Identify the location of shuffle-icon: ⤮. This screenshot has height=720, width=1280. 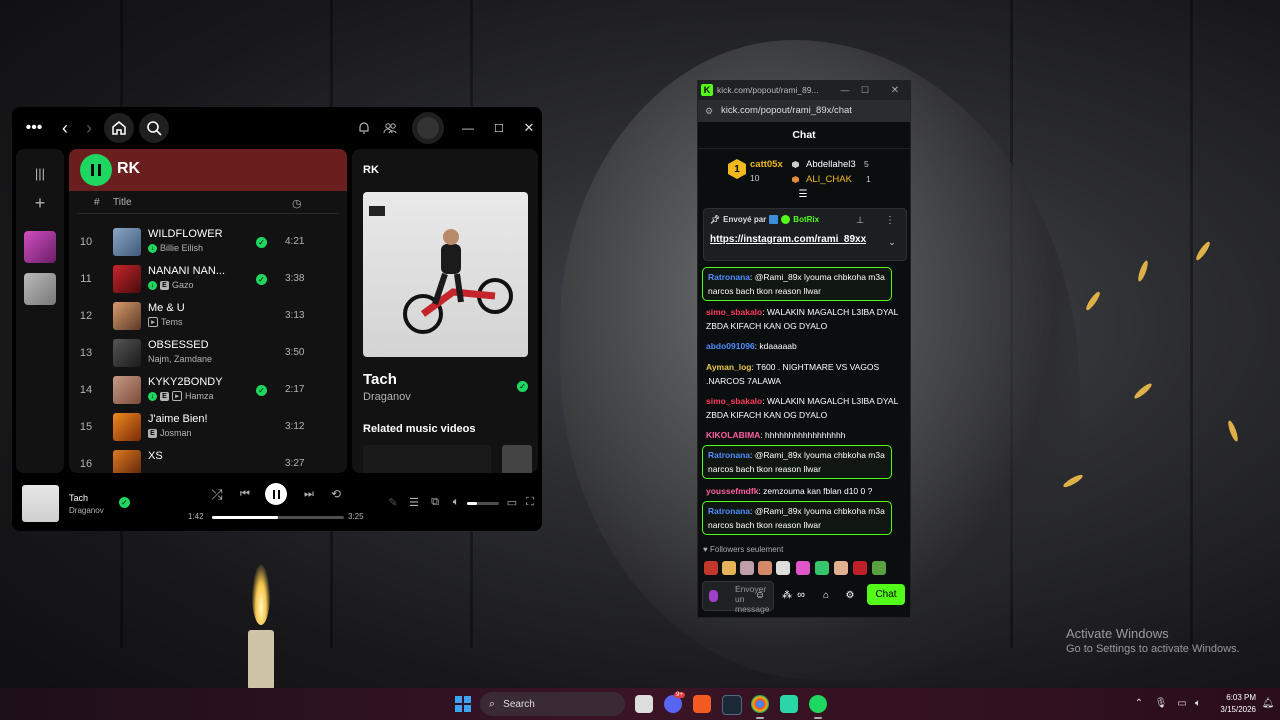
(217, 494).